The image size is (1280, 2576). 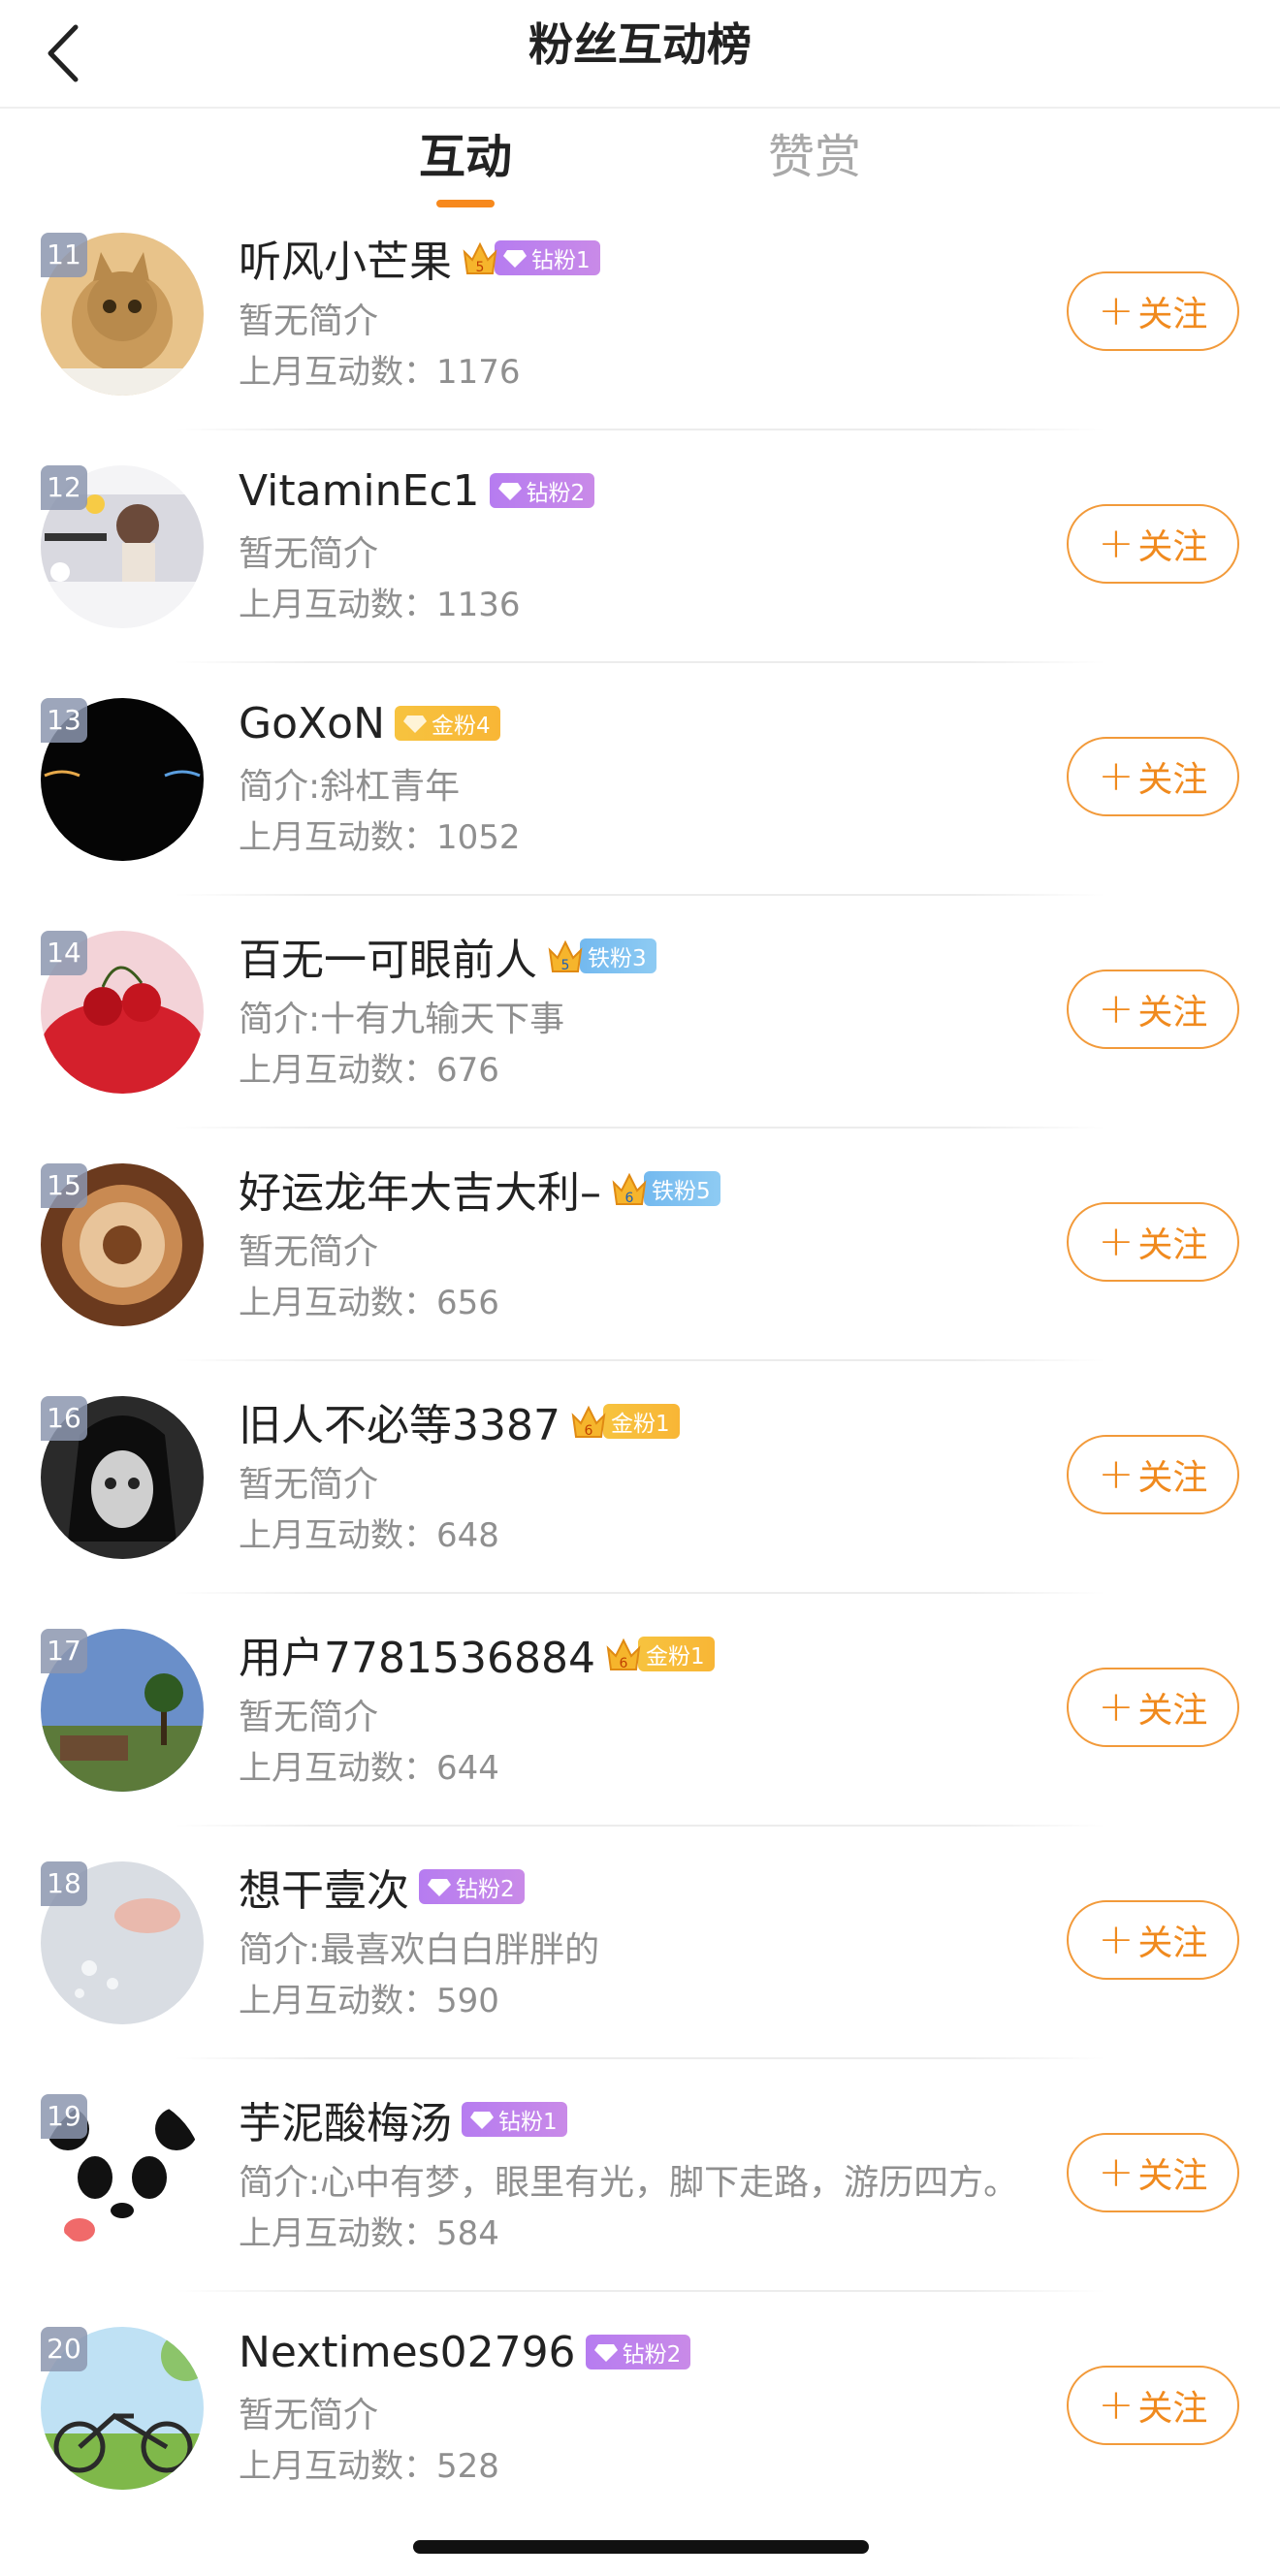 I want to click on list-item: 15 好运龙年大吉大利– 6 铁粉5 暂无简介 上月互动数：656 + 关注, so click(x=640, y=1261).